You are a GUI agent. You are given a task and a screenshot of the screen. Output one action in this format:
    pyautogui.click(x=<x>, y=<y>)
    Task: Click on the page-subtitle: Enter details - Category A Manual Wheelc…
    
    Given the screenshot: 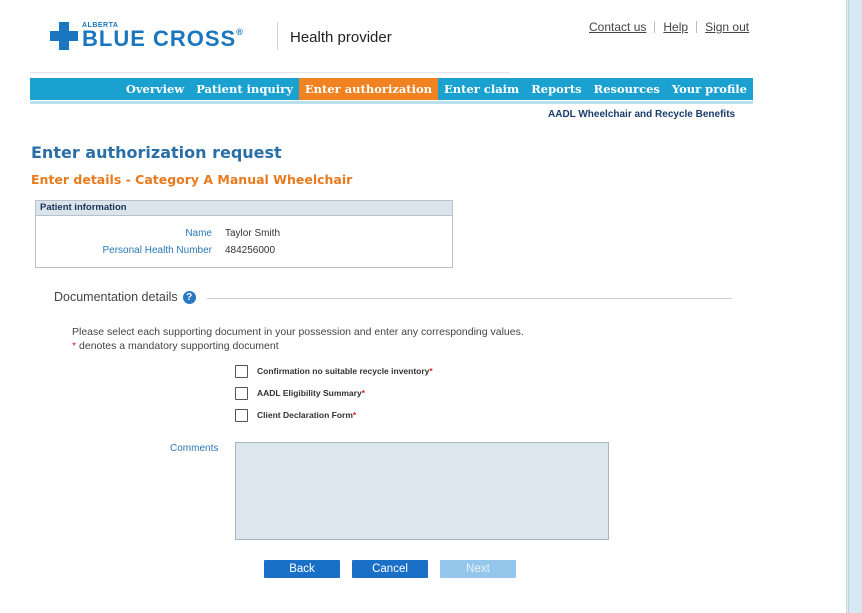 What is the action you would take?
    pyautogui.click(x=192, y=179)
    